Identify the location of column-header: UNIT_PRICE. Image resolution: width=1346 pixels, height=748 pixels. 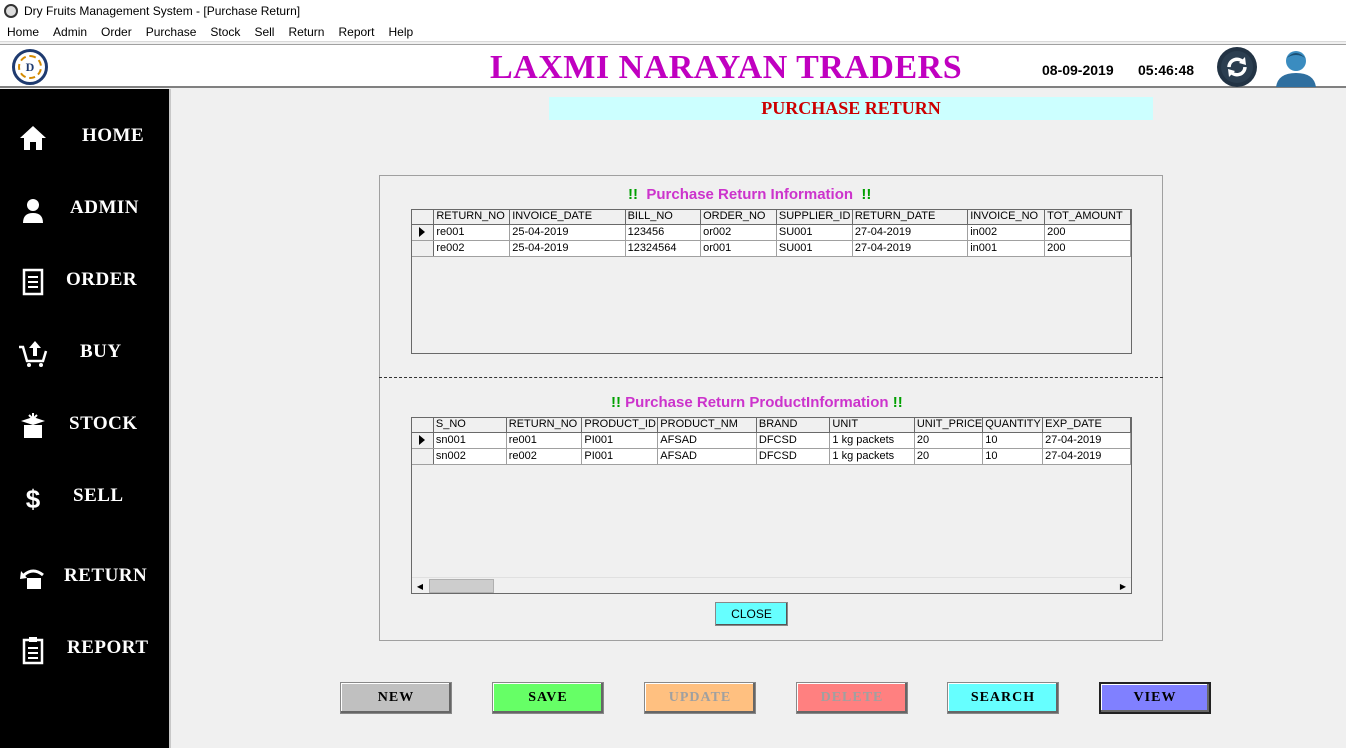
(949, 425).